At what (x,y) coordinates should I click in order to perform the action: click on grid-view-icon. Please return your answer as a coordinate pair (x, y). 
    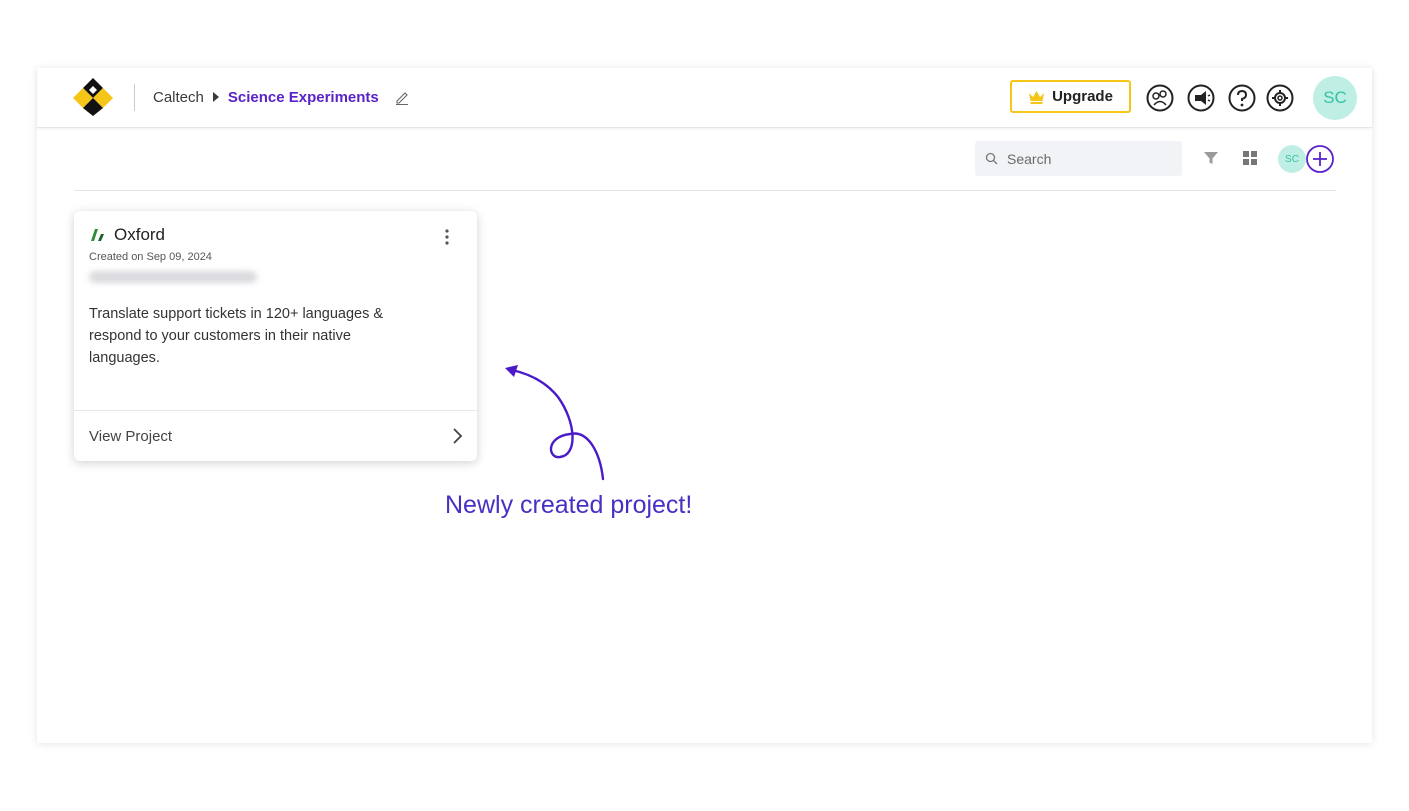
    Looking at the image, I should click on (1250, 158).